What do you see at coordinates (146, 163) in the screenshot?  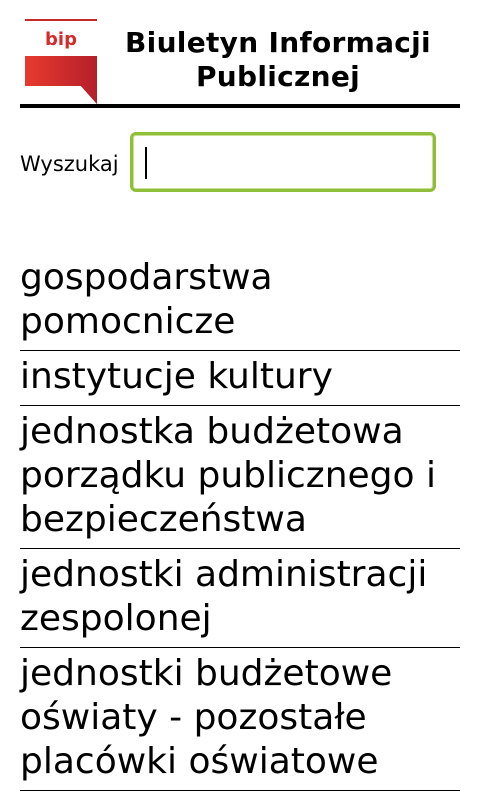 I see `text-cursor` at bounding box center [146, 163].